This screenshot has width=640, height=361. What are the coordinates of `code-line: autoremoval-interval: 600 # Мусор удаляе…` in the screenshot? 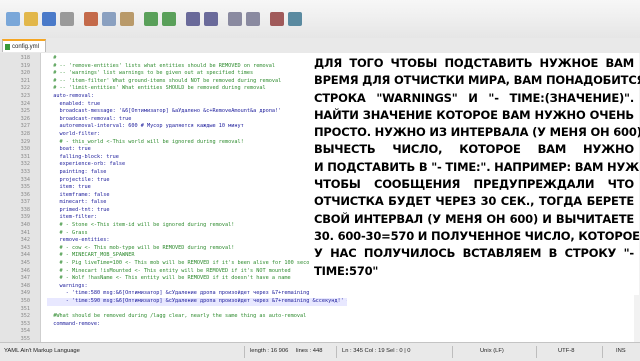 It's located at (197, 127).